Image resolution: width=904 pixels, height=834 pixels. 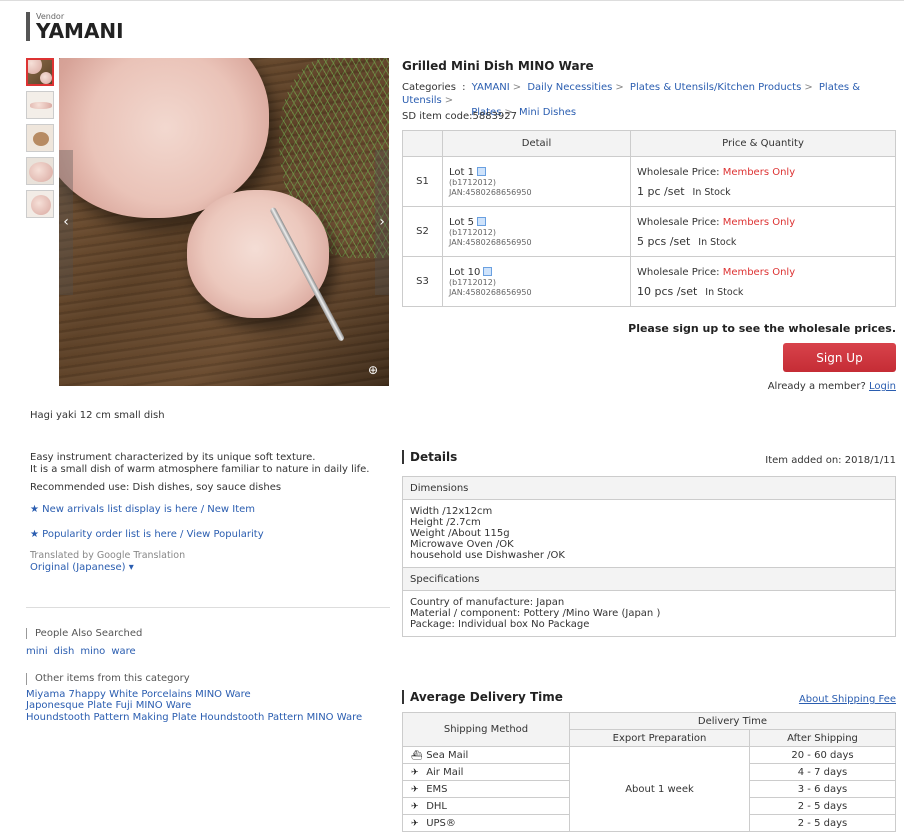 What do you see at coordinates (82, 567) in the screenshot?
I see `original-language-toggle: Original (Japanese) ▾` at bounding box center [82, 567].